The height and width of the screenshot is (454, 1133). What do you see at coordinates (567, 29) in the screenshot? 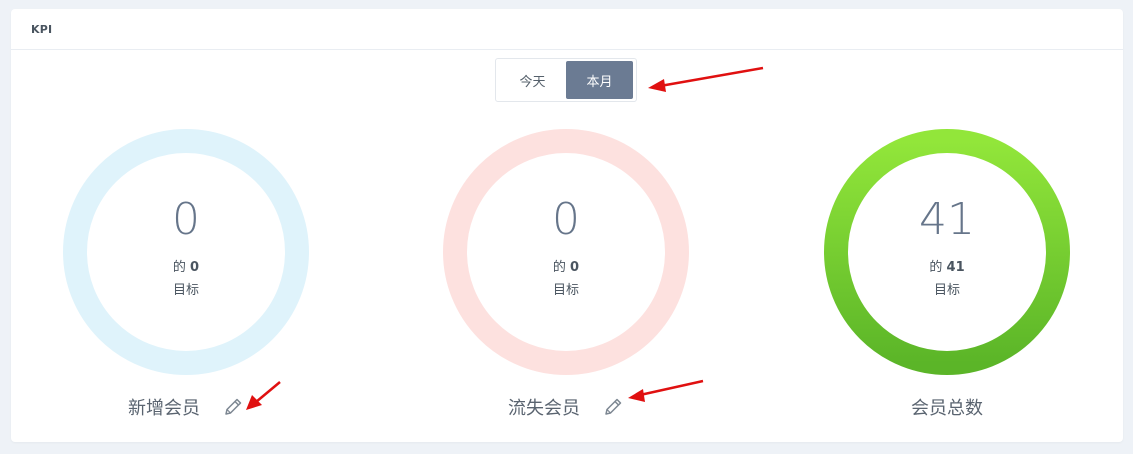
I see `card-header: KPI` at bounding box center [567, 29].